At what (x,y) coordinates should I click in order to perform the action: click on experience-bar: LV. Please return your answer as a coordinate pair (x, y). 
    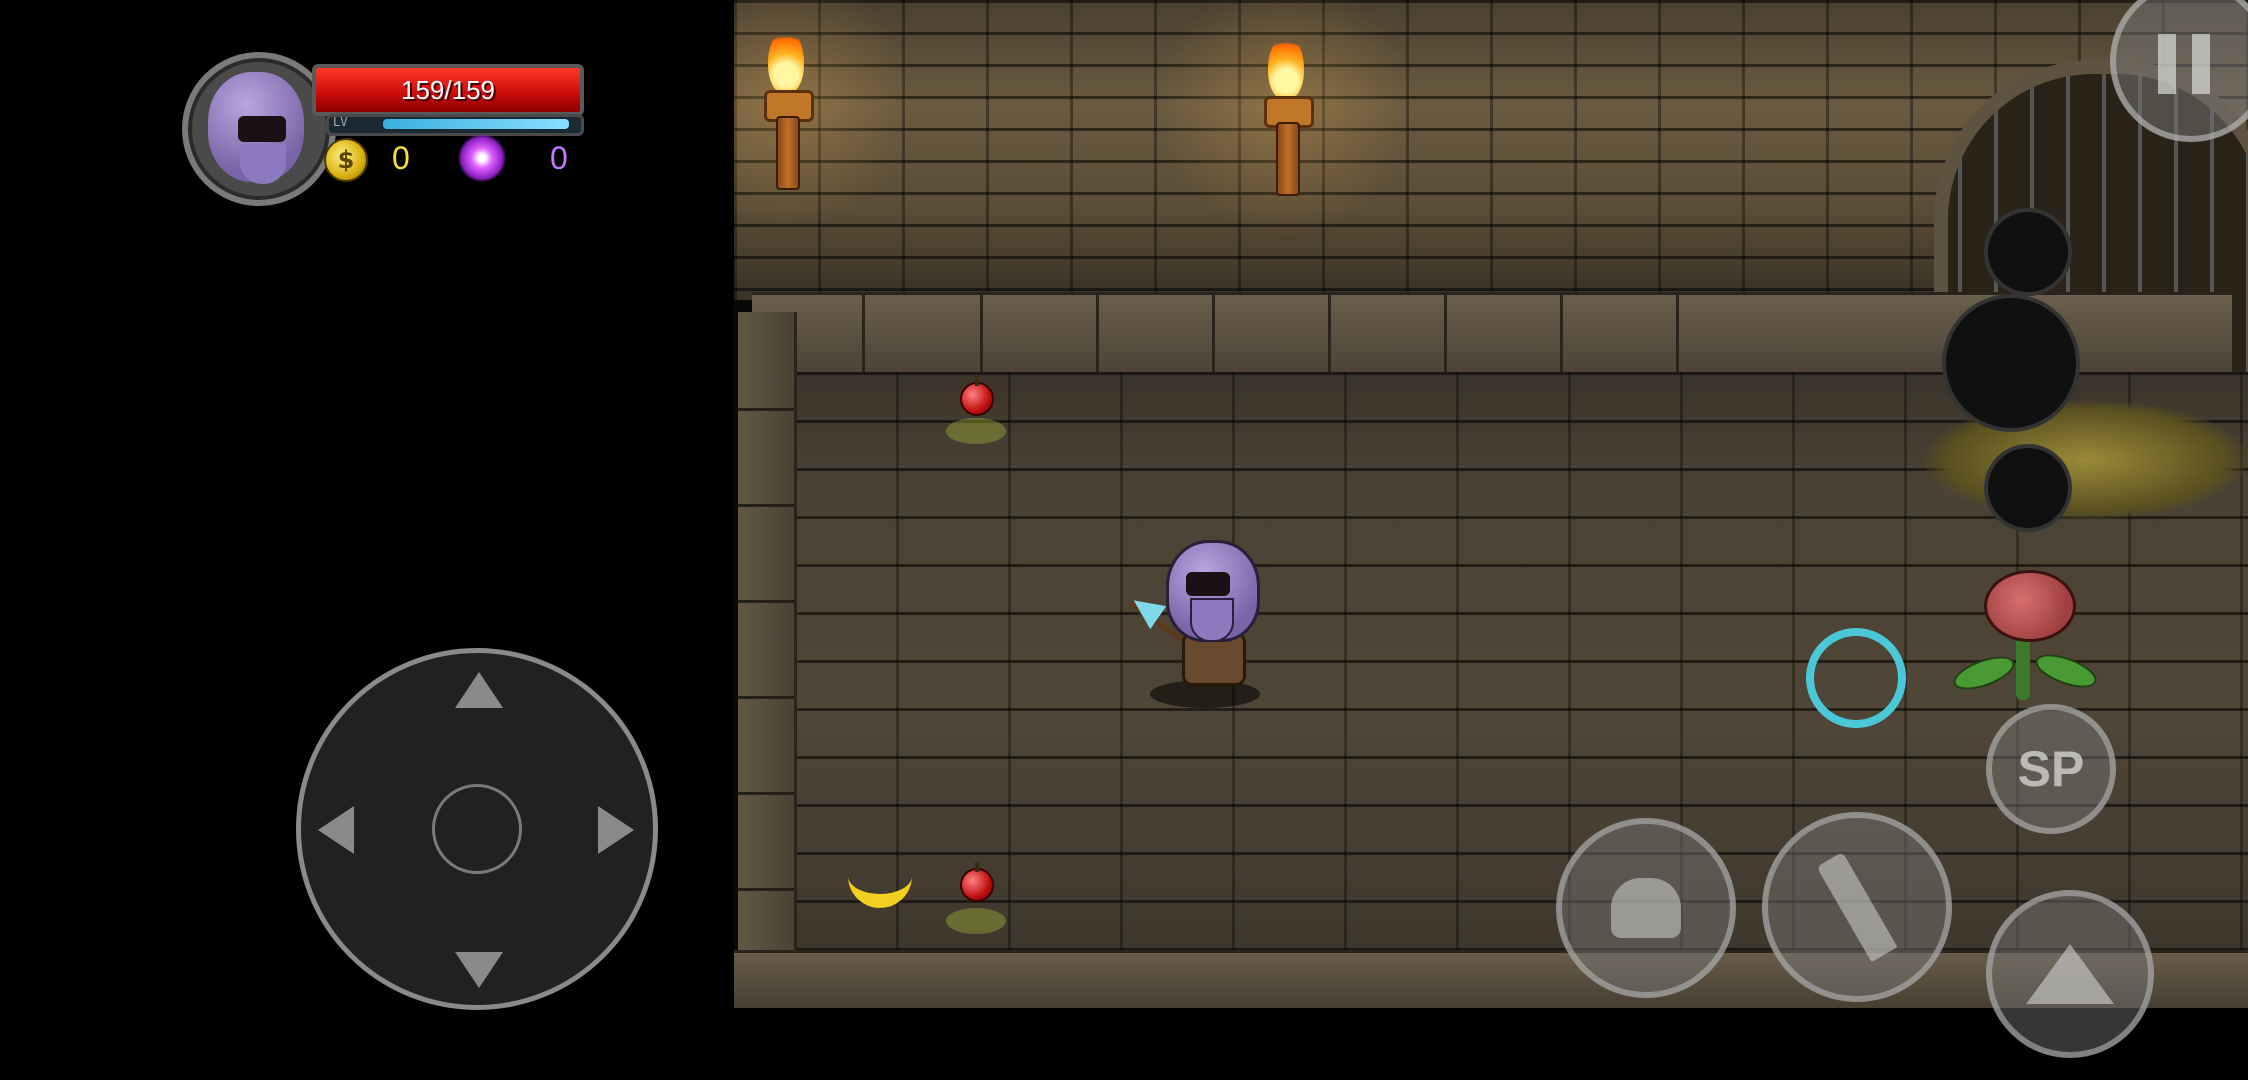
    Looking at the image, I should click on (455, 125).